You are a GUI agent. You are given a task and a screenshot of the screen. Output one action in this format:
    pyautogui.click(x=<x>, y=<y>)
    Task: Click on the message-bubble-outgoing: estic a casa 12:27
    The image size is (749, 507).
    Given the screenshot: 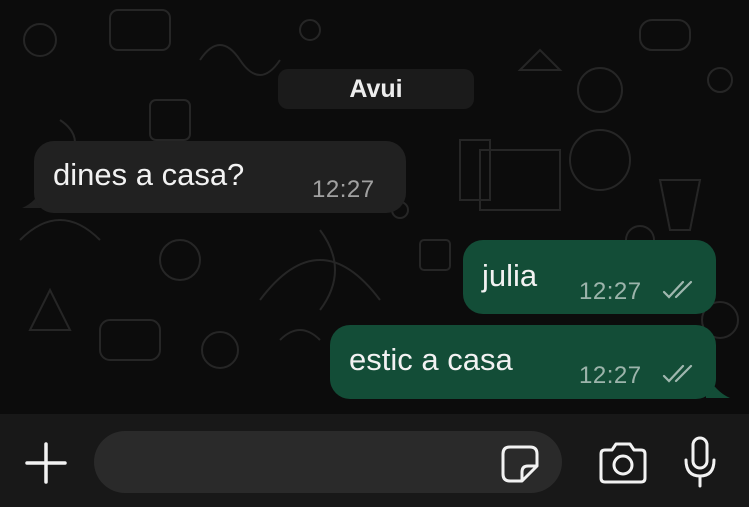 What is the action you would take?
    pyautogui.click(x=523, y=362)
    